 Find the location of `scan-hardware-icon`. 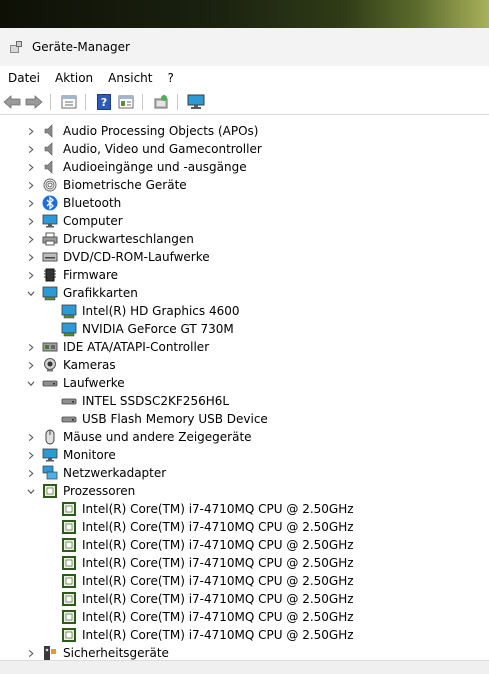

scan-hardware-icon is located at coordinates (161, 102).